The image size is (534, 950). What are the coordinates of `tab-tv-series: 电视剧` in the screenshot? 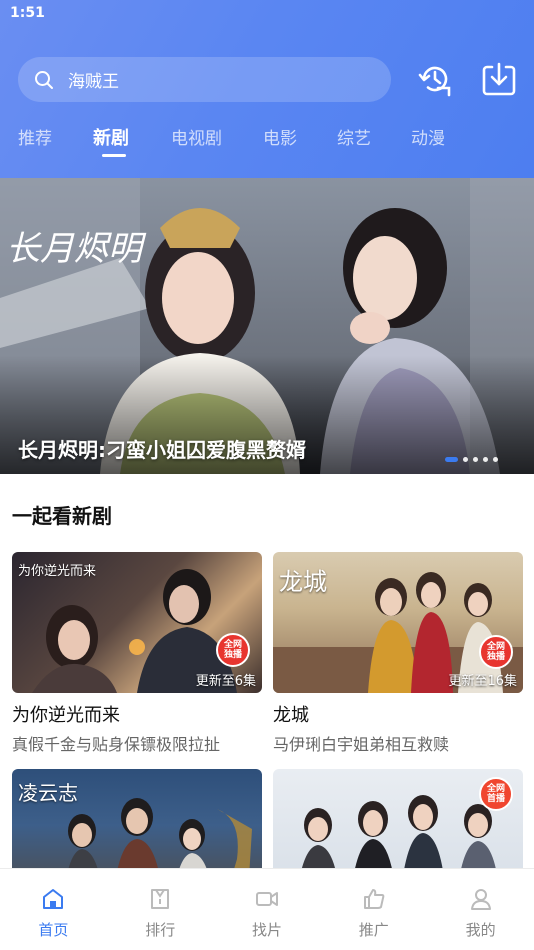 It's located at (196, 136).